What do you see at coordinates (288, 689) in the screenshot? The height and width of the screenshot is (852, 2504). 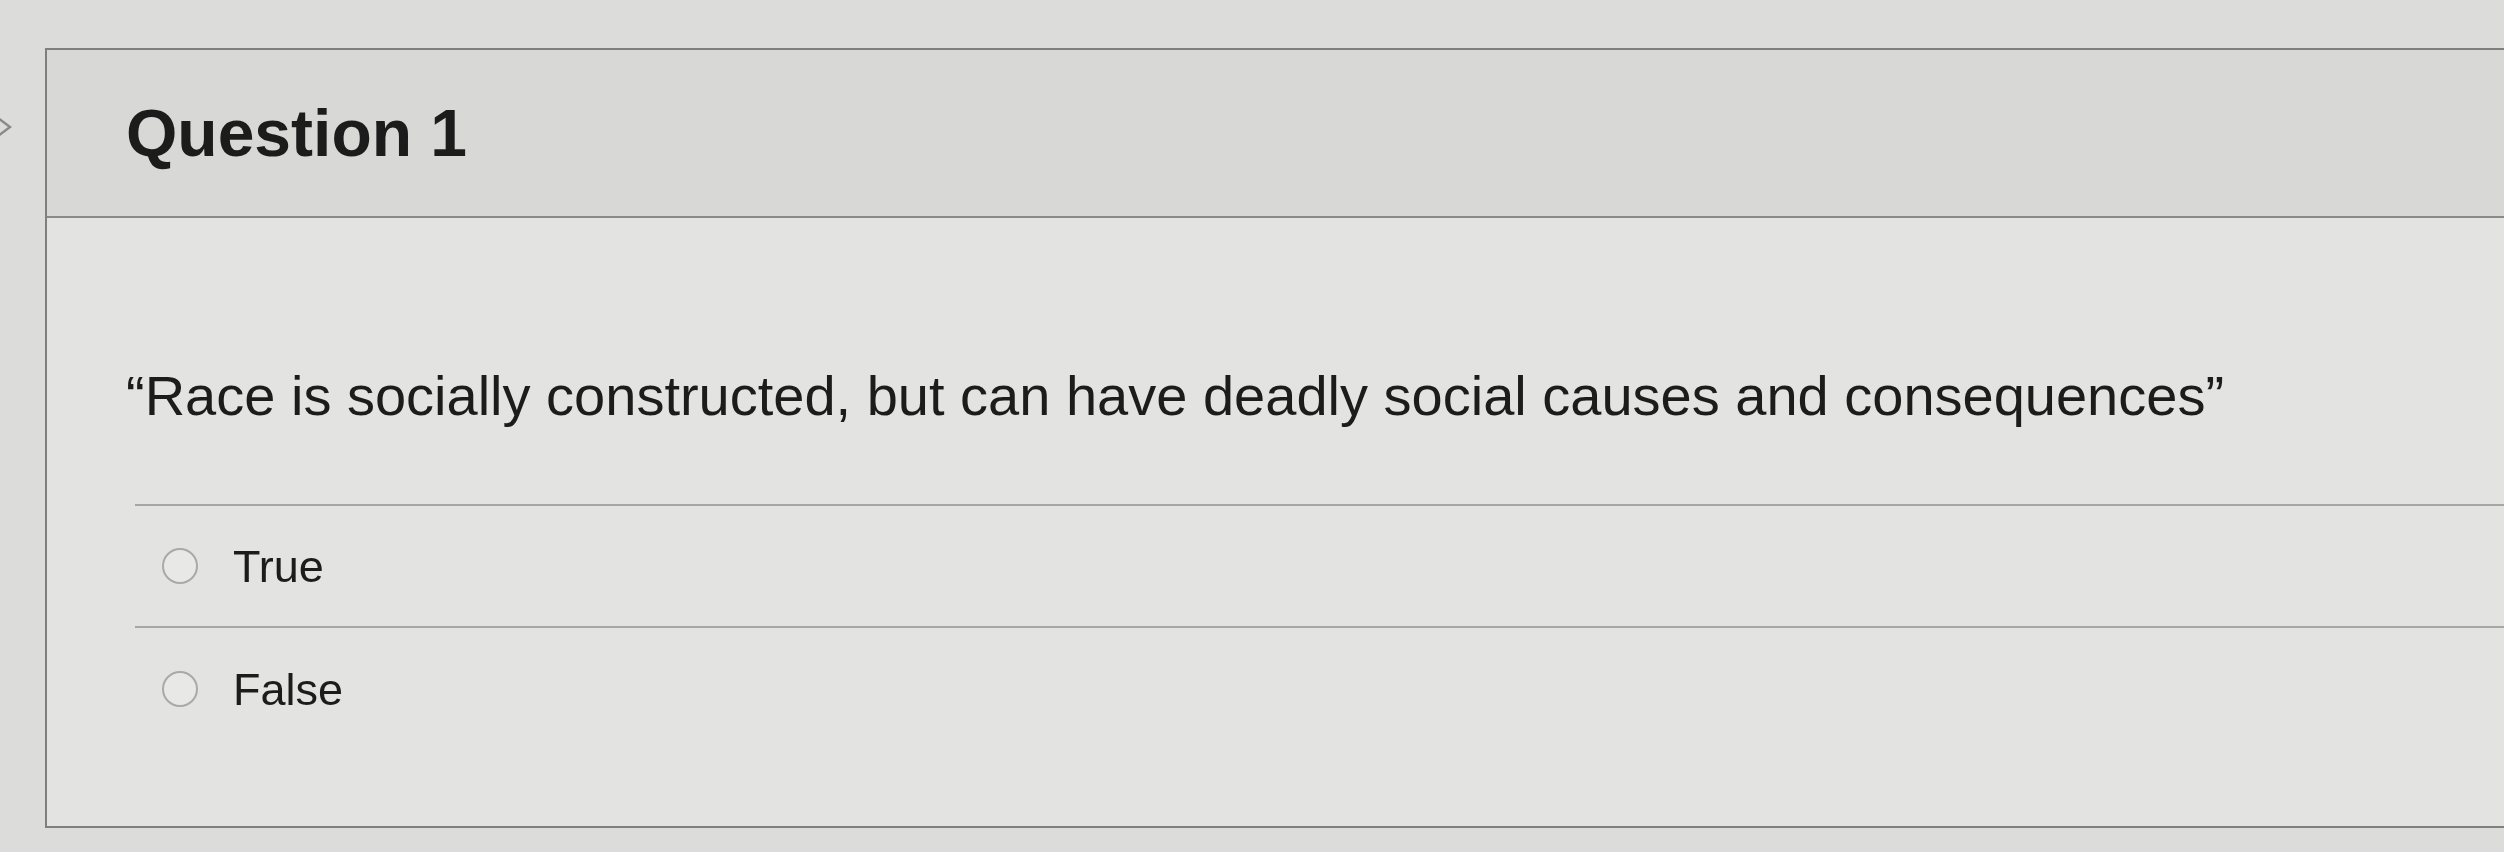 I see `option-label: False` at bounding box center [288, 689].